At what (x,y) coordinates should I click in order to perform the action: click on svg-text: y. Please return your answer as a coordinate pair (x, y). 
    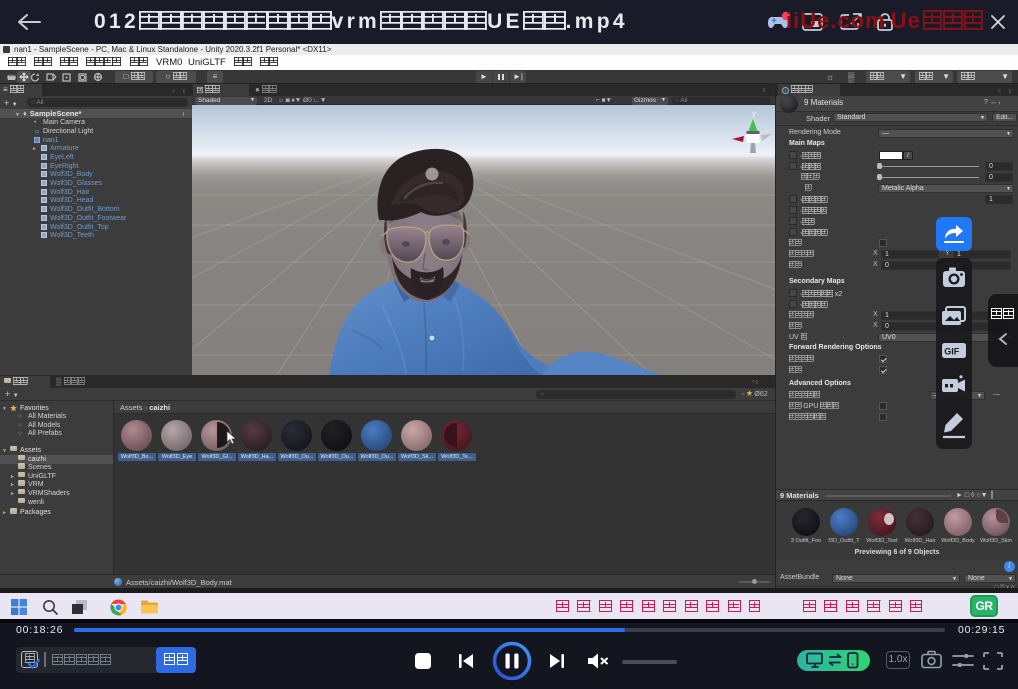
    Looking at the image, I should click on (754, 113).